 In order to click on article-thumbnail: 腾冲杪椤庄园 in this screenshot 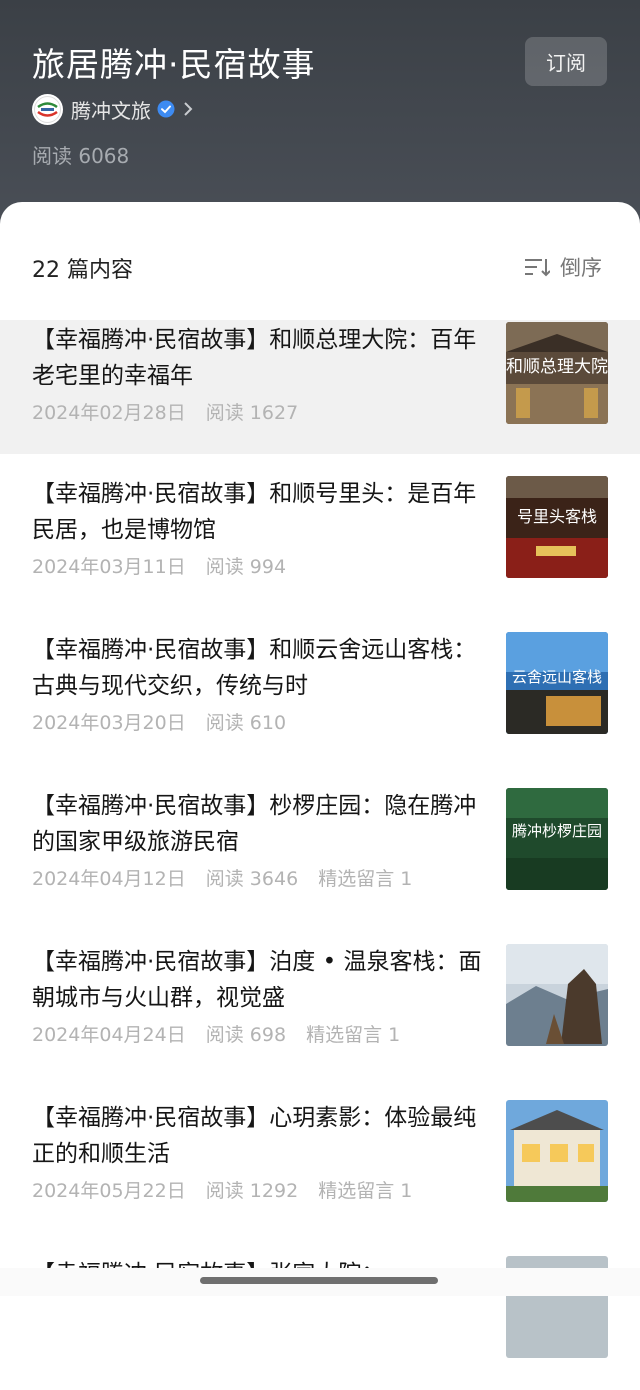, I will do `click(557, 839)`.